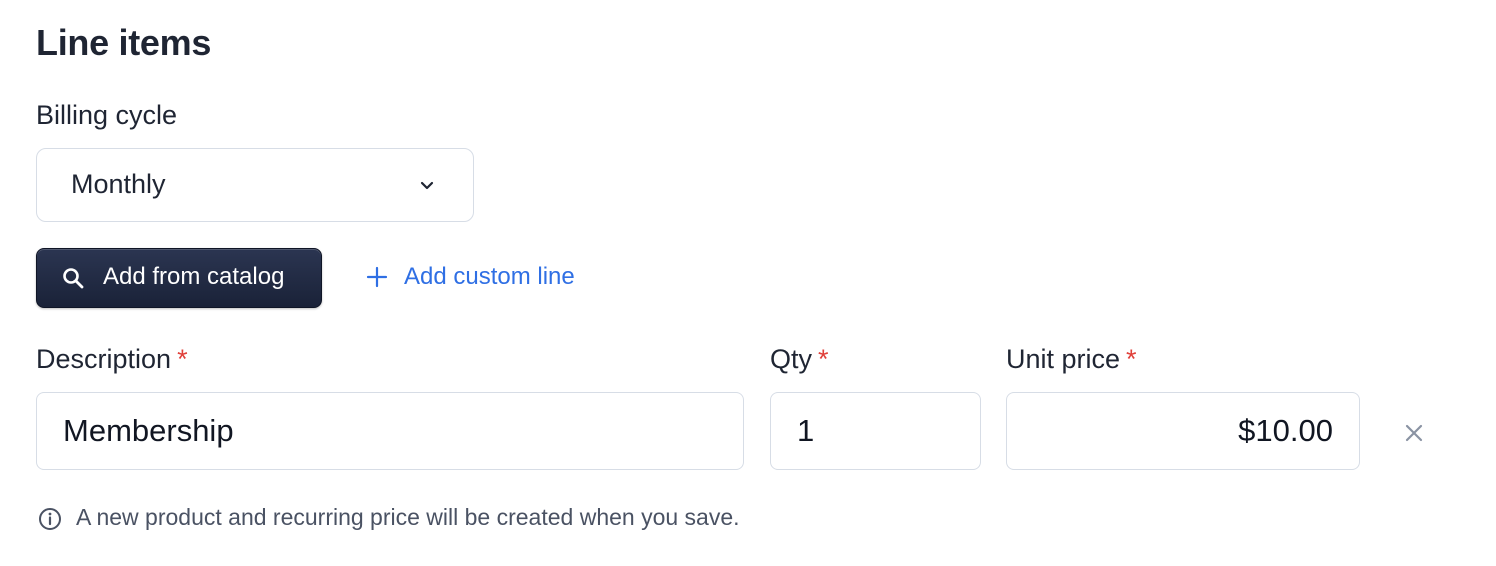  Describe the element at coordinates (1063, 359) in the screenshot. I see `unit-price-label-text: Unit price` at that location.